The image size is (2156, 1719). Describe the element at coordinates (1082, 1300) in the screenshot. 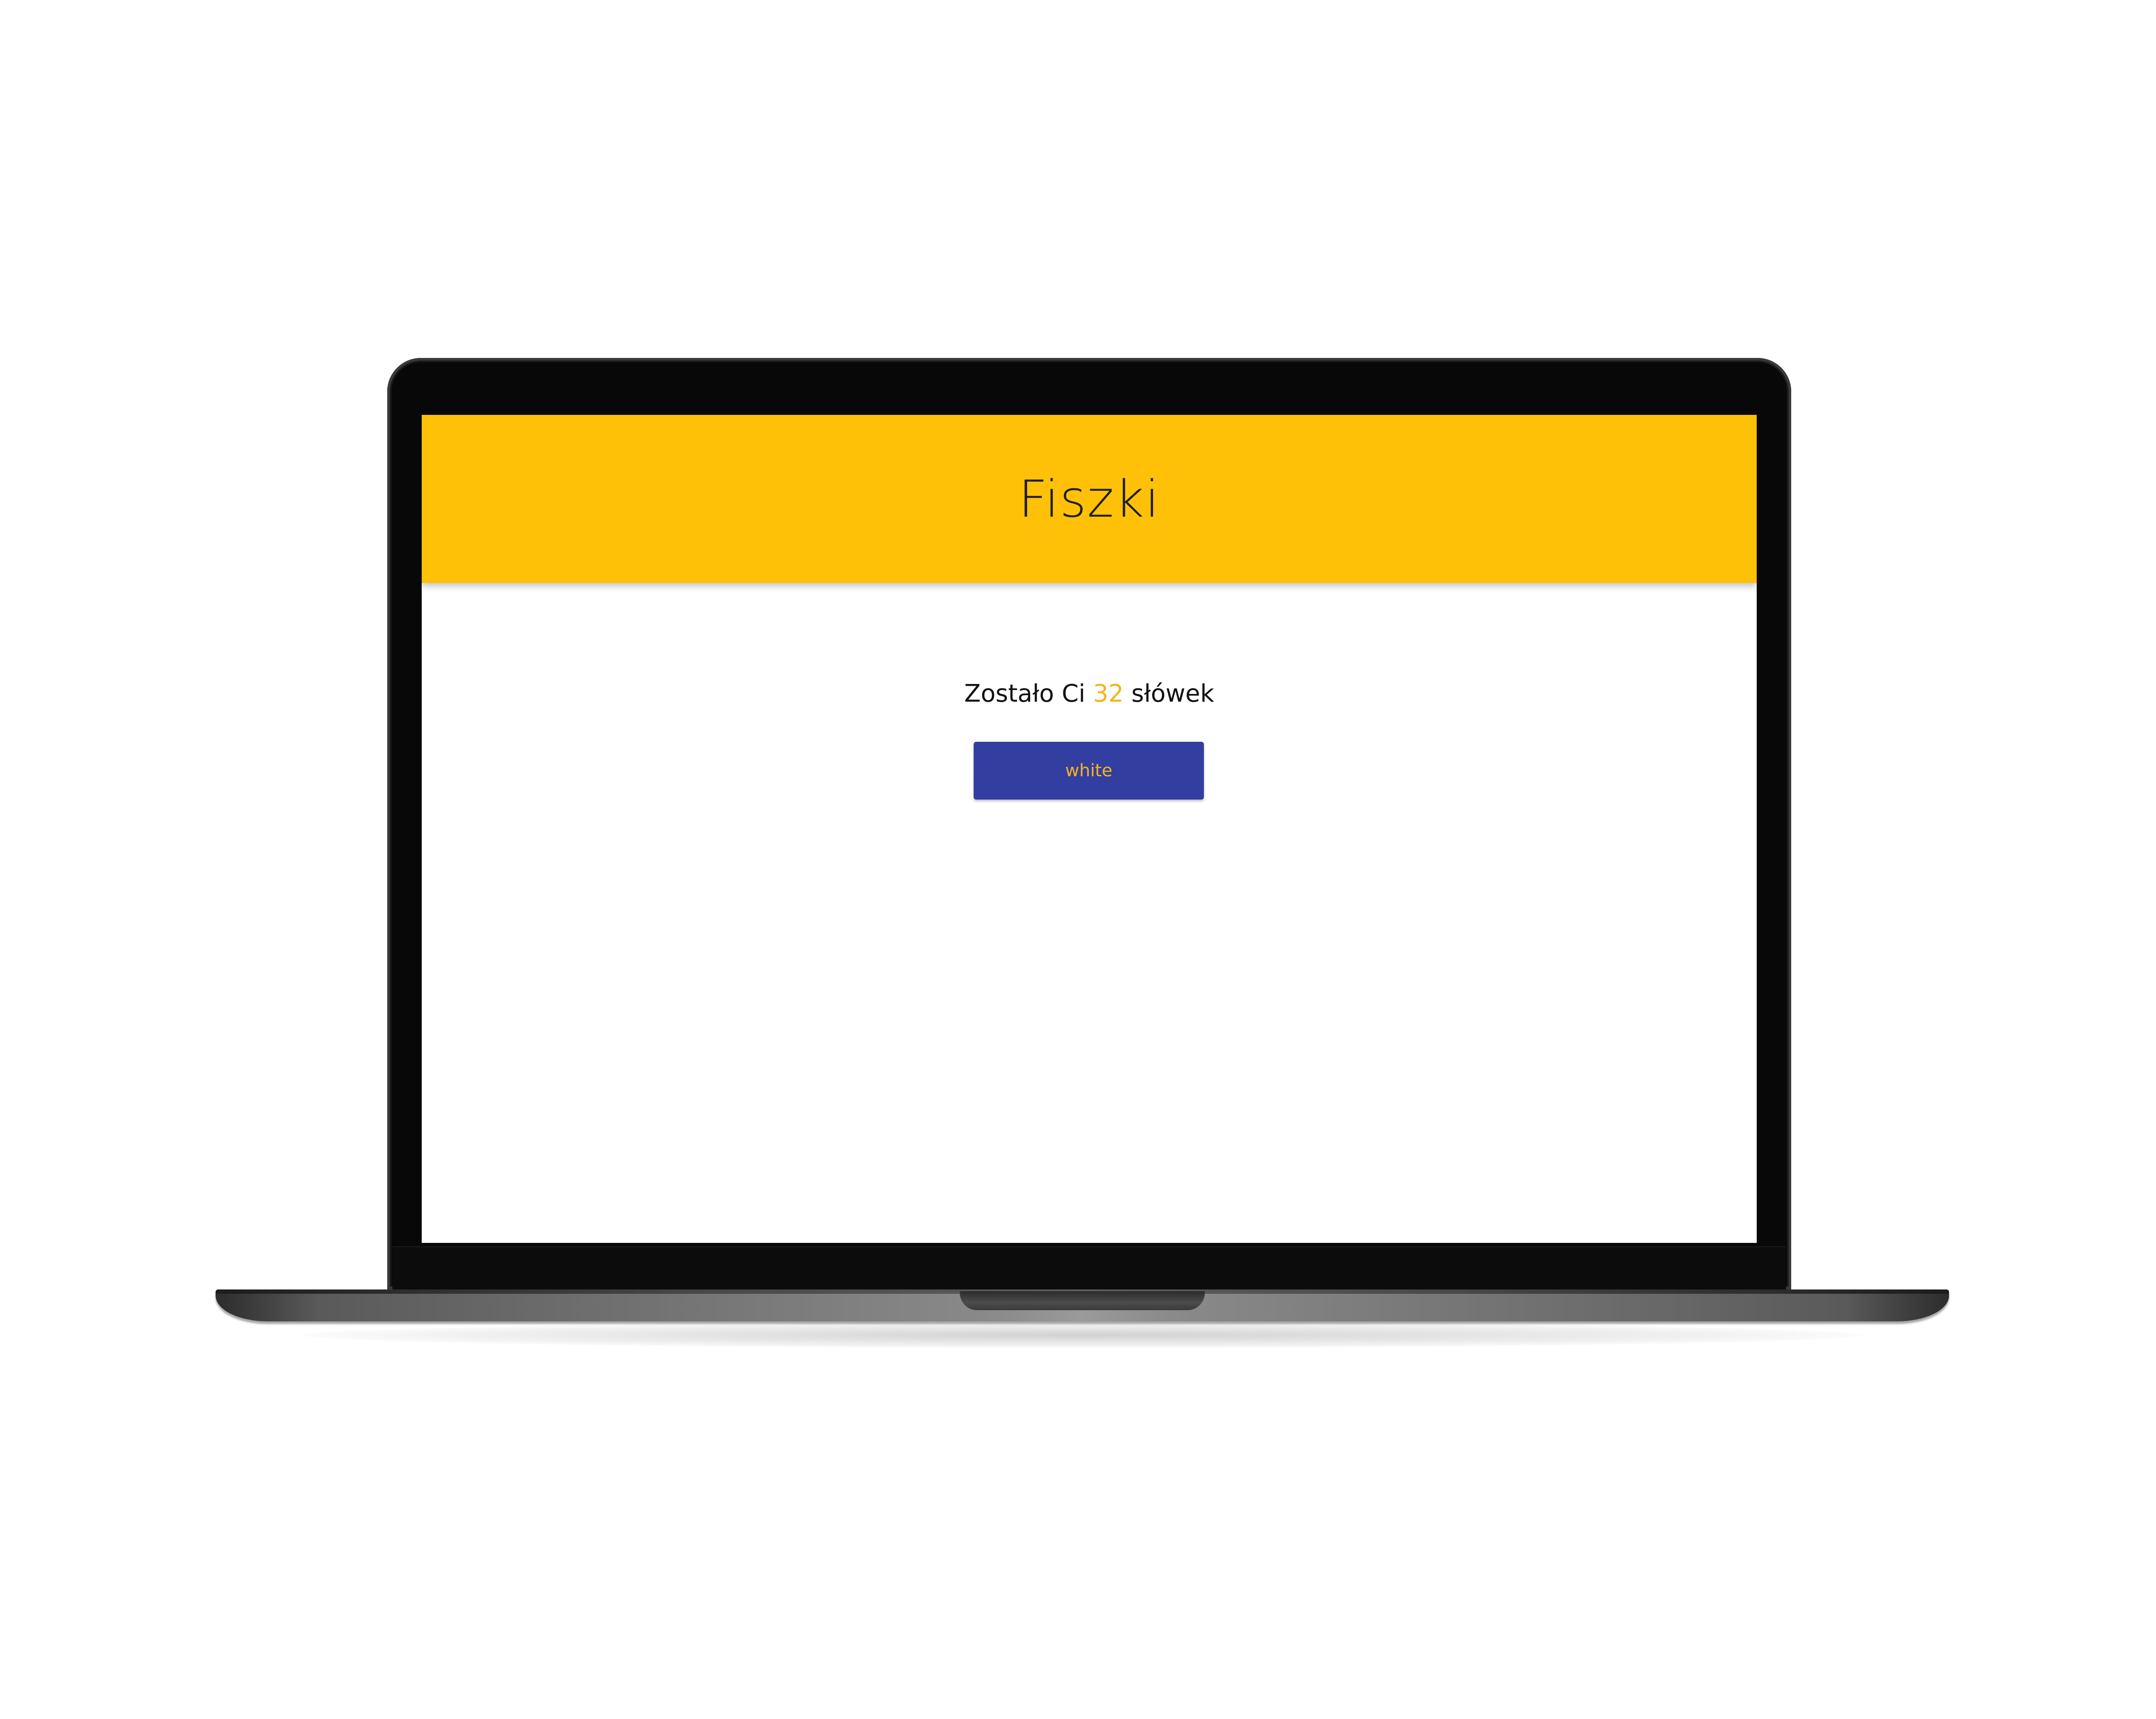

I see `laptop-notch` at that location.